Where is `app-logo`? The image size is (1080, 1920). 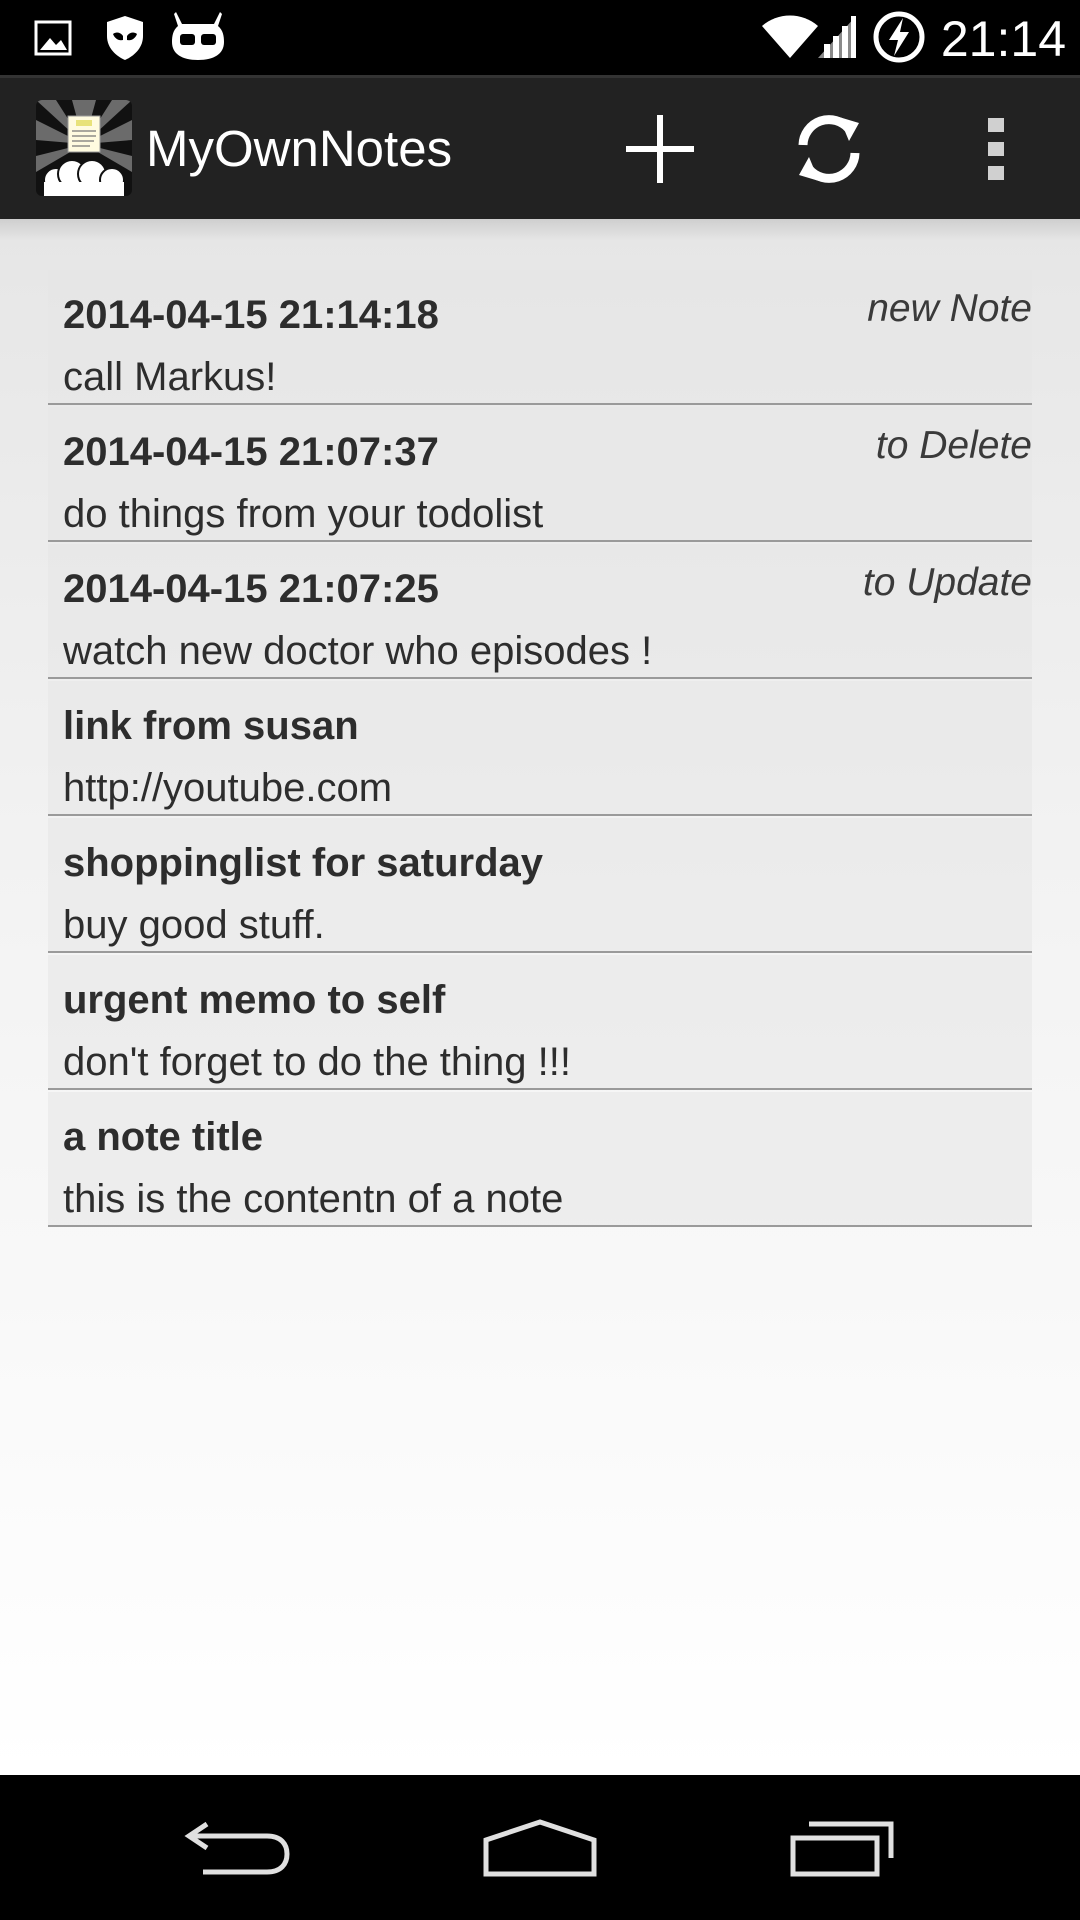 app-logo is located at coordinates (84, 148).